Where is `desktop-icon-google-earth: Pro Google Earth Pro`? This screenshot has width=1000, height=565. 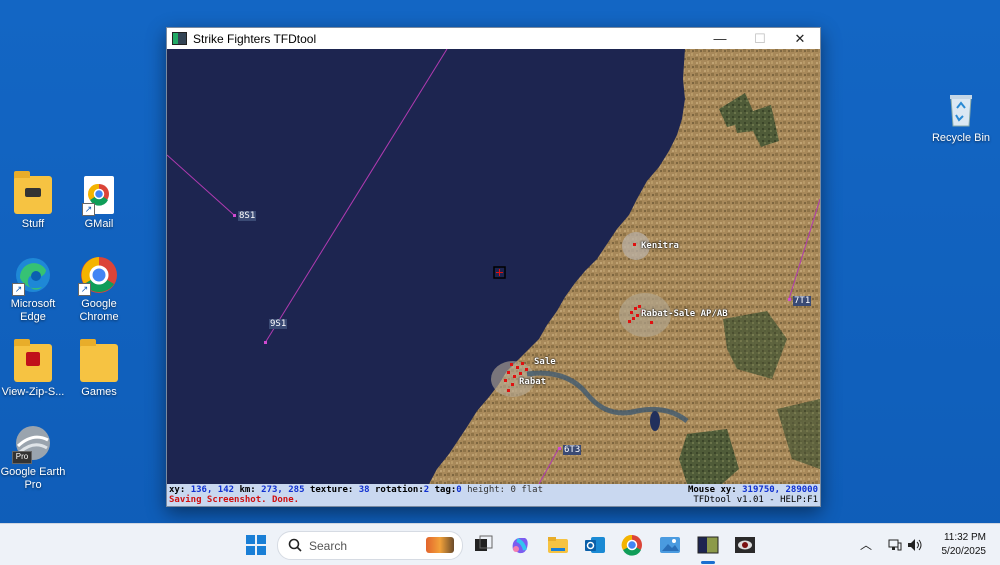
desktop-icon-google-earth: Pro Google Earth Pro is located at coordinates (34, 458).